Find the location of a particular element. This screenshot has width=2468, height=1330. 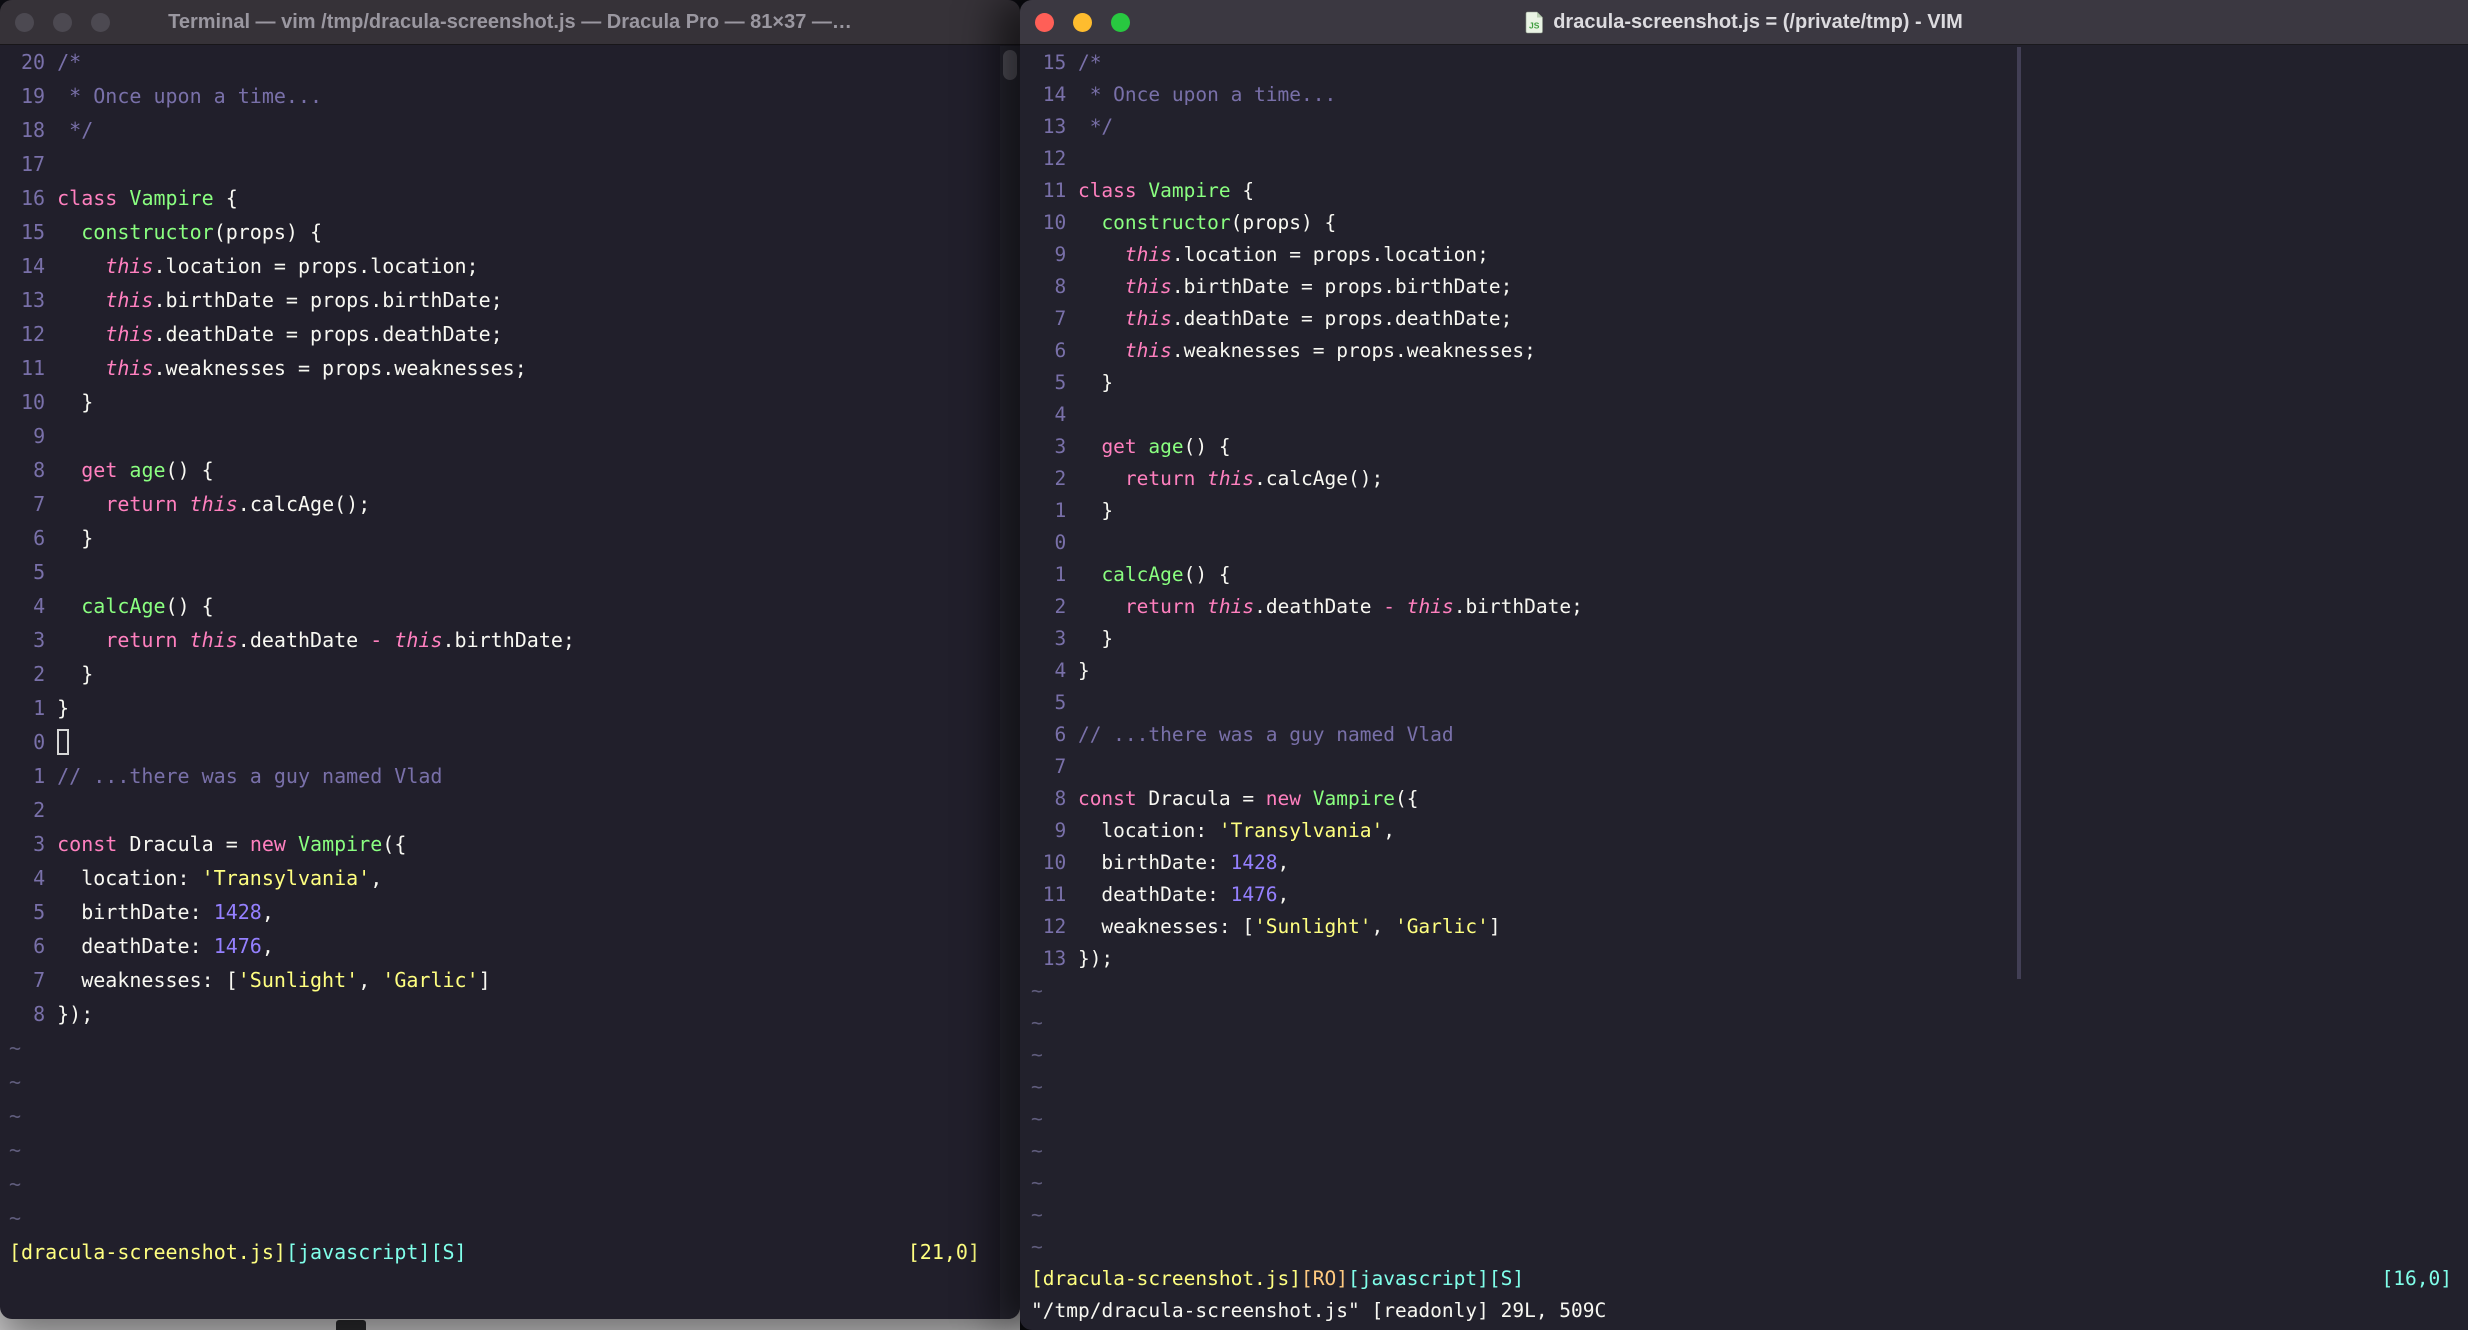

code-line: 6 // ...there was a guy named Vlad is located at coordinates (1749, 735).